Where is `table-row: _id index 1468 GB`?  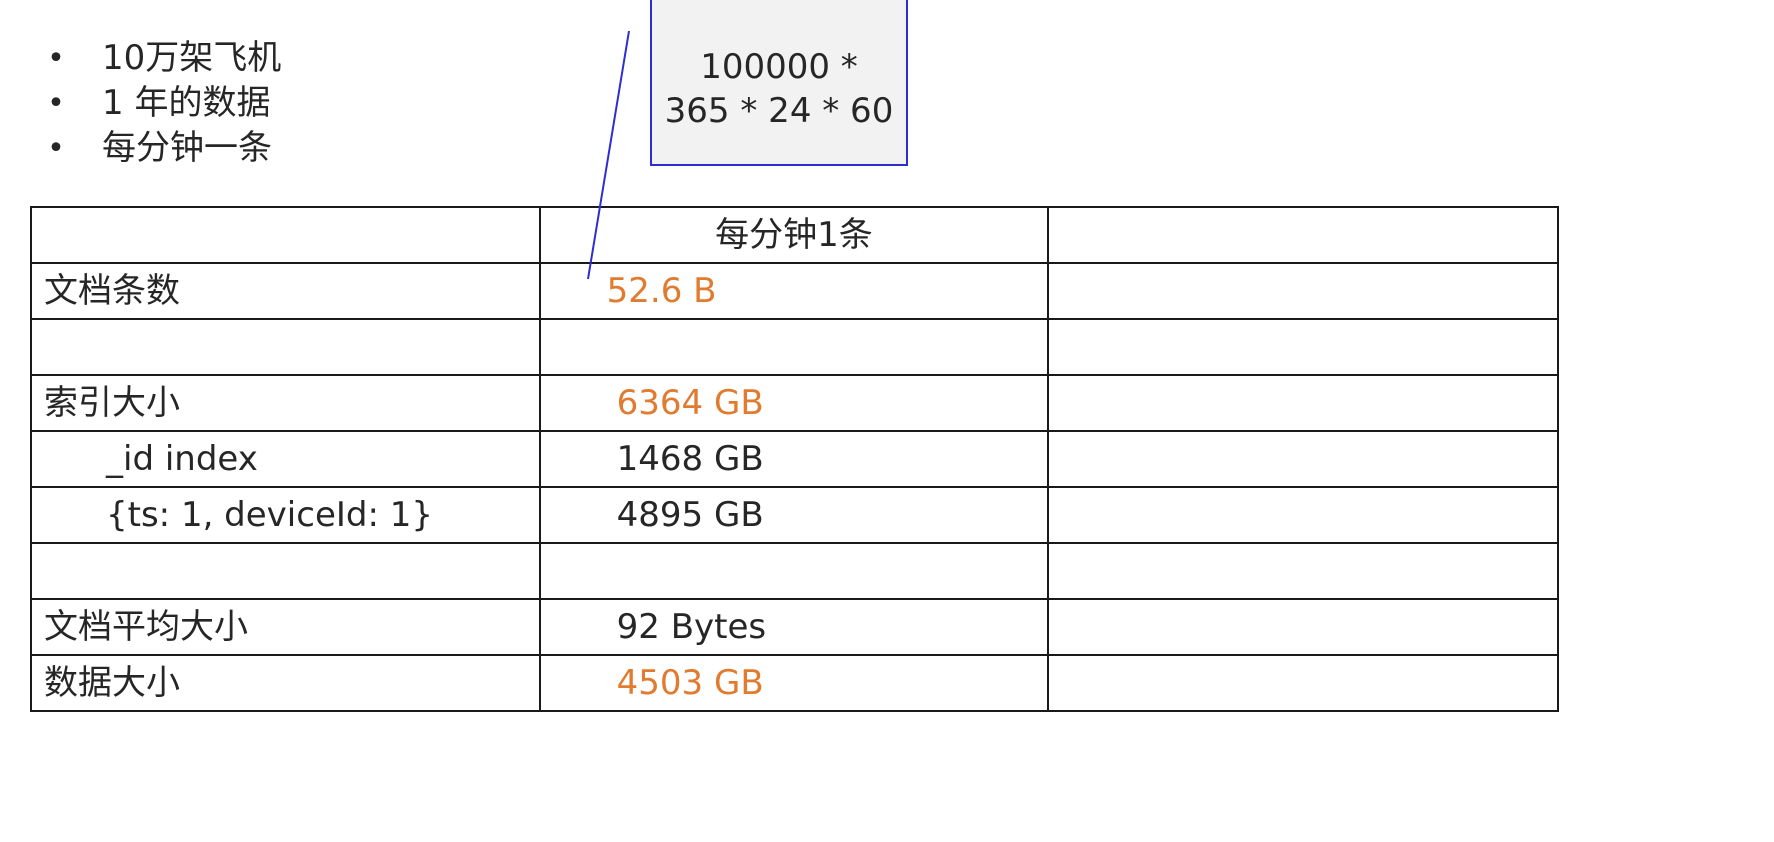
table-row: _id index 1468 GB is located at coordinates (794, 459).